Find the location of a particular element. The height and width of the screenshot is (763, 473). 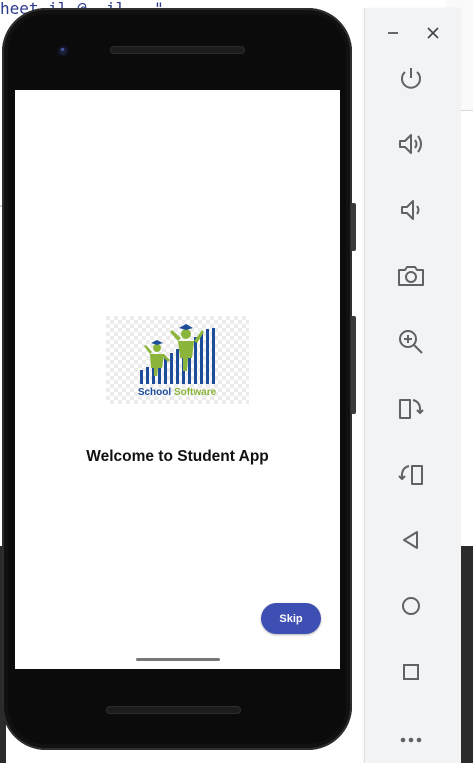

toolbar-window-controls is located at coordinates (413, 29).